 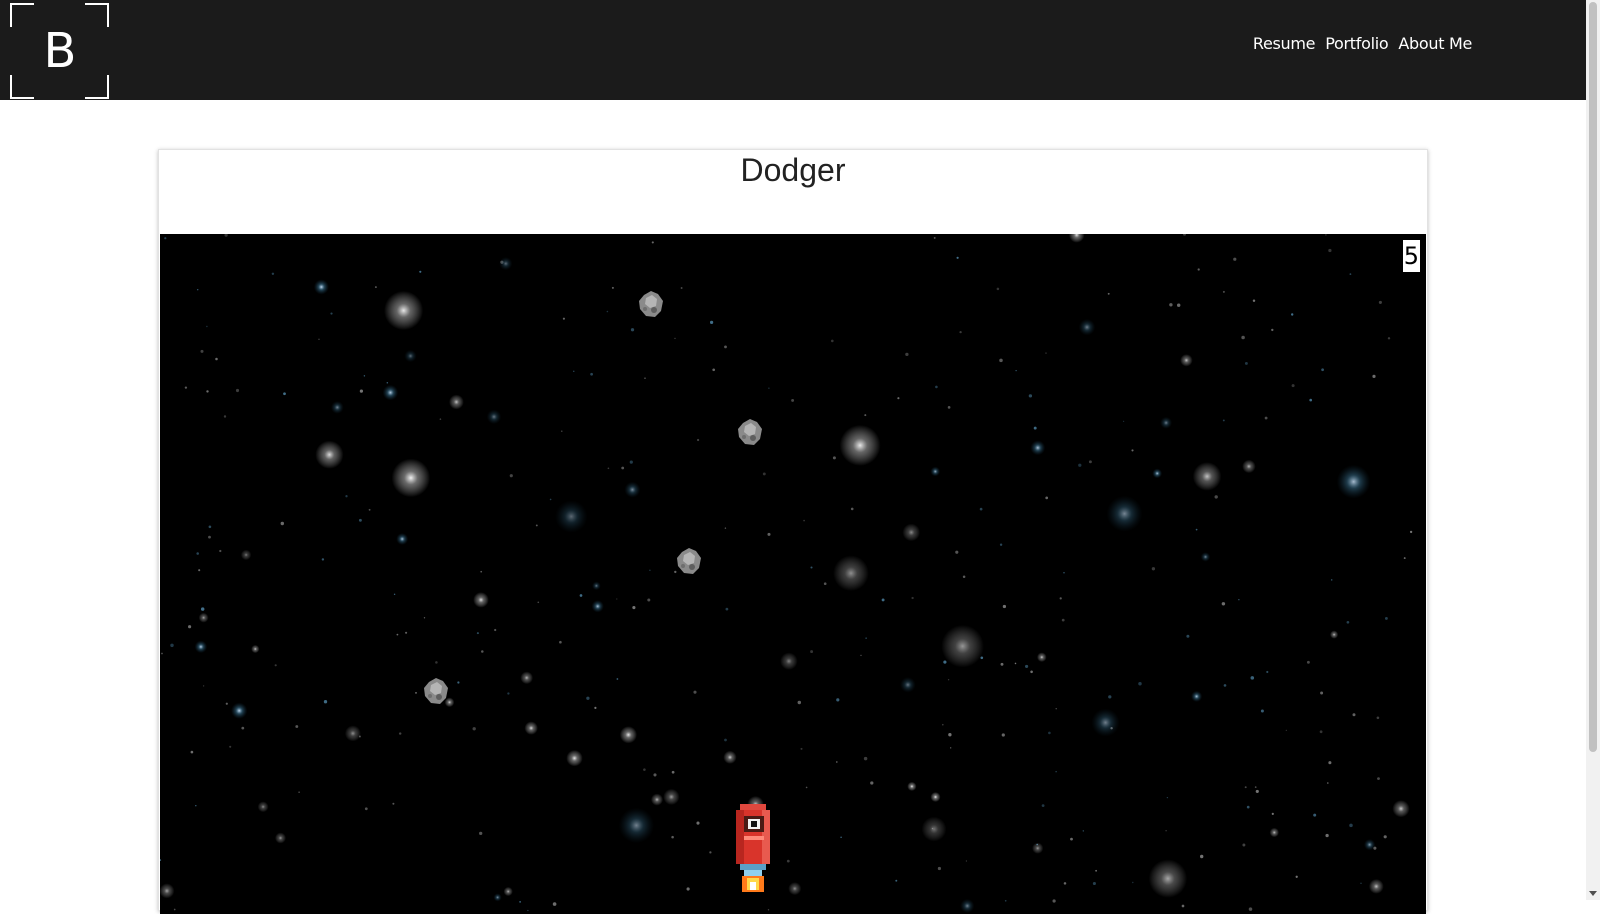 I want to click on game-title: Dodger, so click(x=793, y=170).